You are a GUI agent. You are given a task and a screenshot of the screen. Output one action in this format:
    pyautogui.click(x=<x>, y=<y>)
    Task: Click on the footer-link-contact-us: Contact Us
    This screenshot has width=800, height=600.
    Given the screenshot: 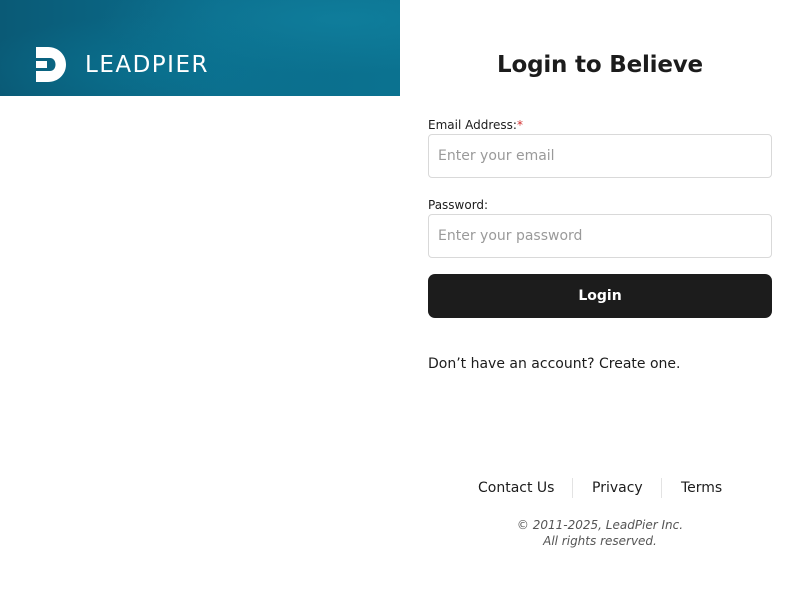 What is the action you would take?
    pyautogui.click(x=516, y=488)
    